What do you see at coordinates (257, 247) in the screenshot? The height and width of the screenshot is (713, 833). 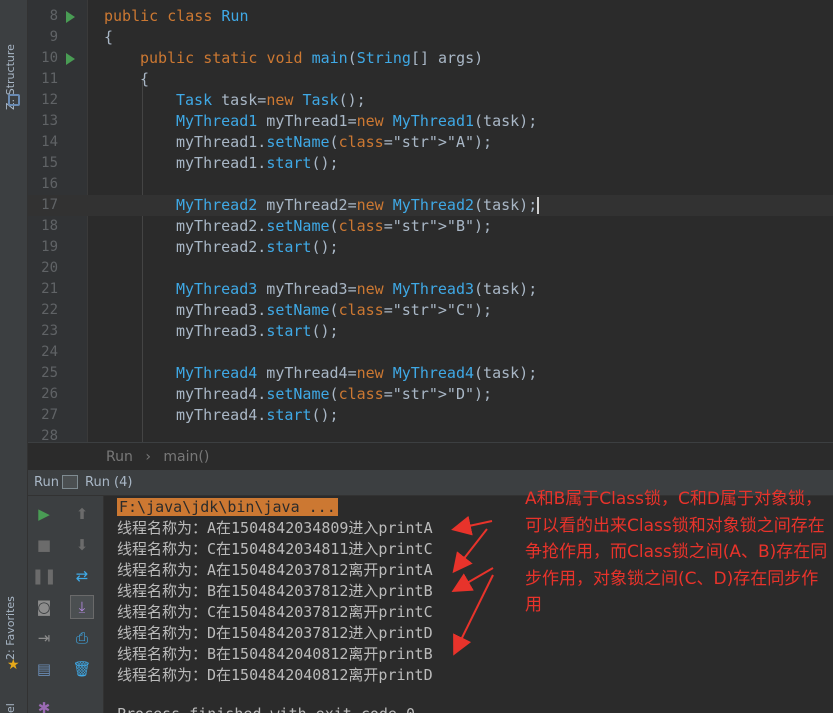 I see `code-text: myThread2.start();` at bounding box center [257, 247].